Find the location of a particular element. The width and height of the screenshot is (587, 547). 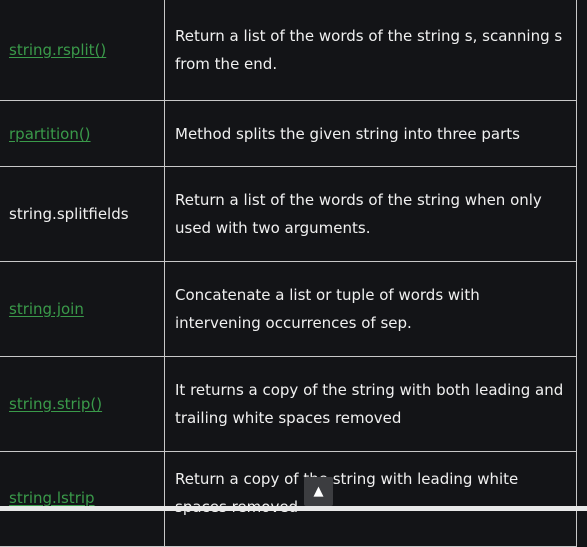

method-name-cell: string.lstrip is located at coordinates (82, 499).